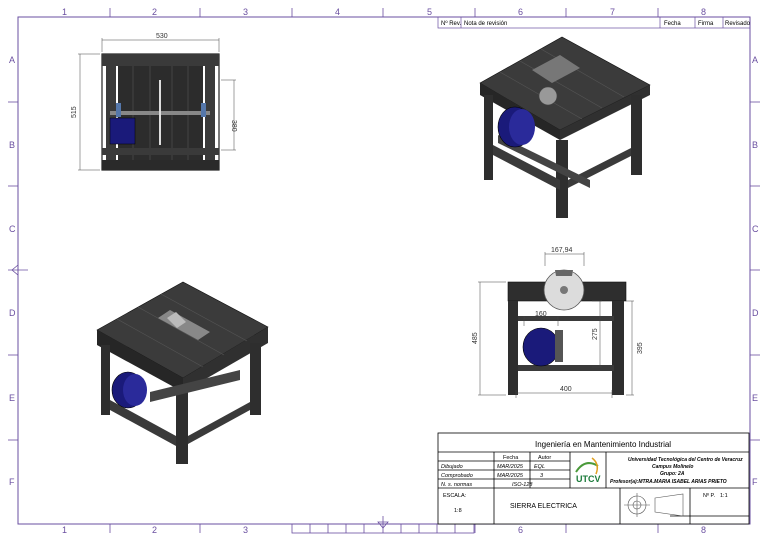 The image size is (768, 543). What do you see at coordinates (384, 12) in the screenshot?
I see `column-labels-top: 1 2 3 4 5 6 7 8` at bounding box center [384, 12].